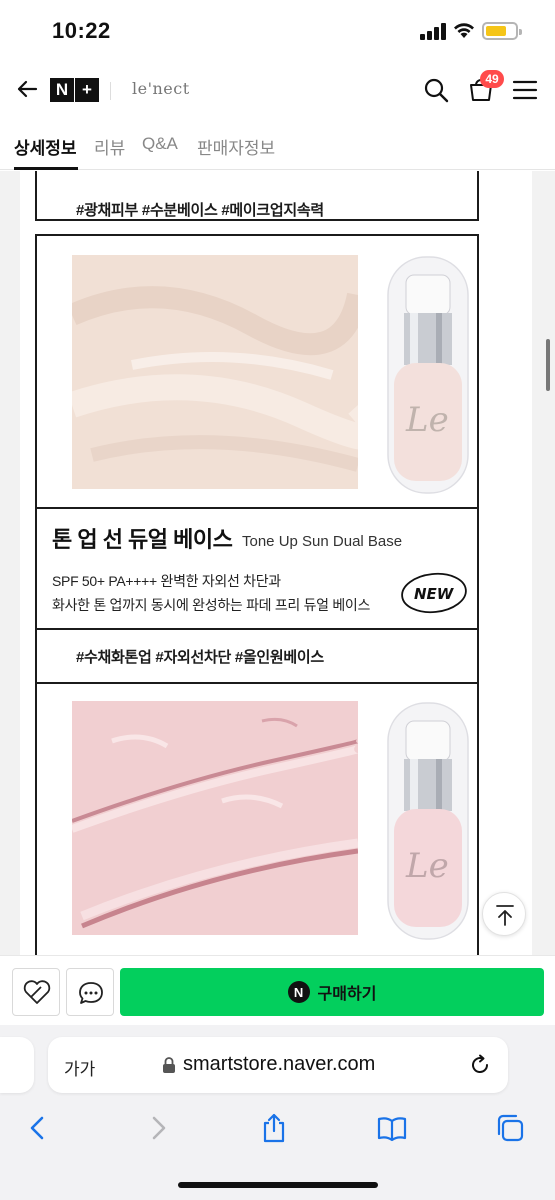  I want to click on talk-talk-button, so click(90, 992).